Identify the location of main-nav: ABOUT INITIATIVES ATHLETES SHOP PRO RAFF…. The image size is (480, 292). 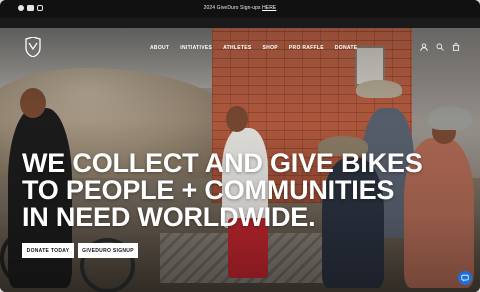
(253, 48).